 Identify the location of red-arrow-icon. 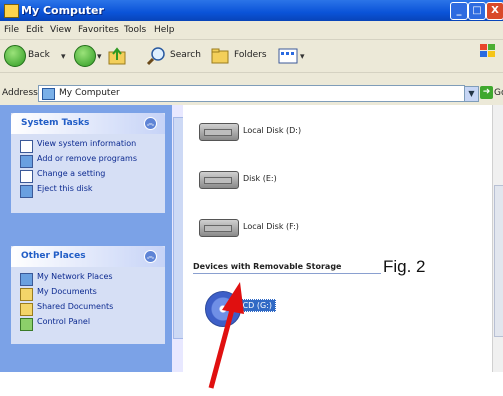
(226, 335).